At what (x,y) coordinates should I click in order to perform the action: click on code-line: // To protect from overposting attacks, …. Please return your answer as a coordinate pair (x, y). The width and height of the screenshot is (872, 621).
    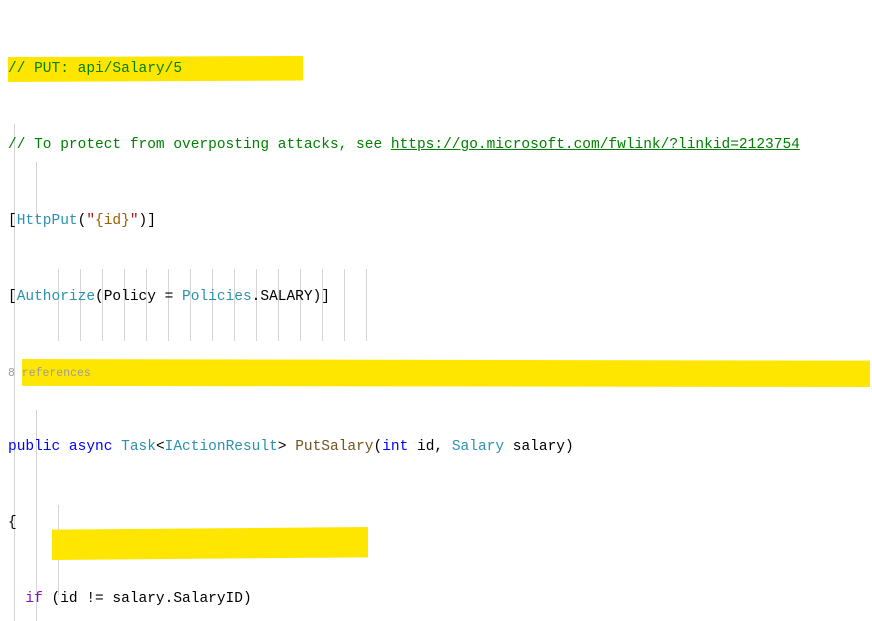
    Looking at the image, I should click on (436, 145).